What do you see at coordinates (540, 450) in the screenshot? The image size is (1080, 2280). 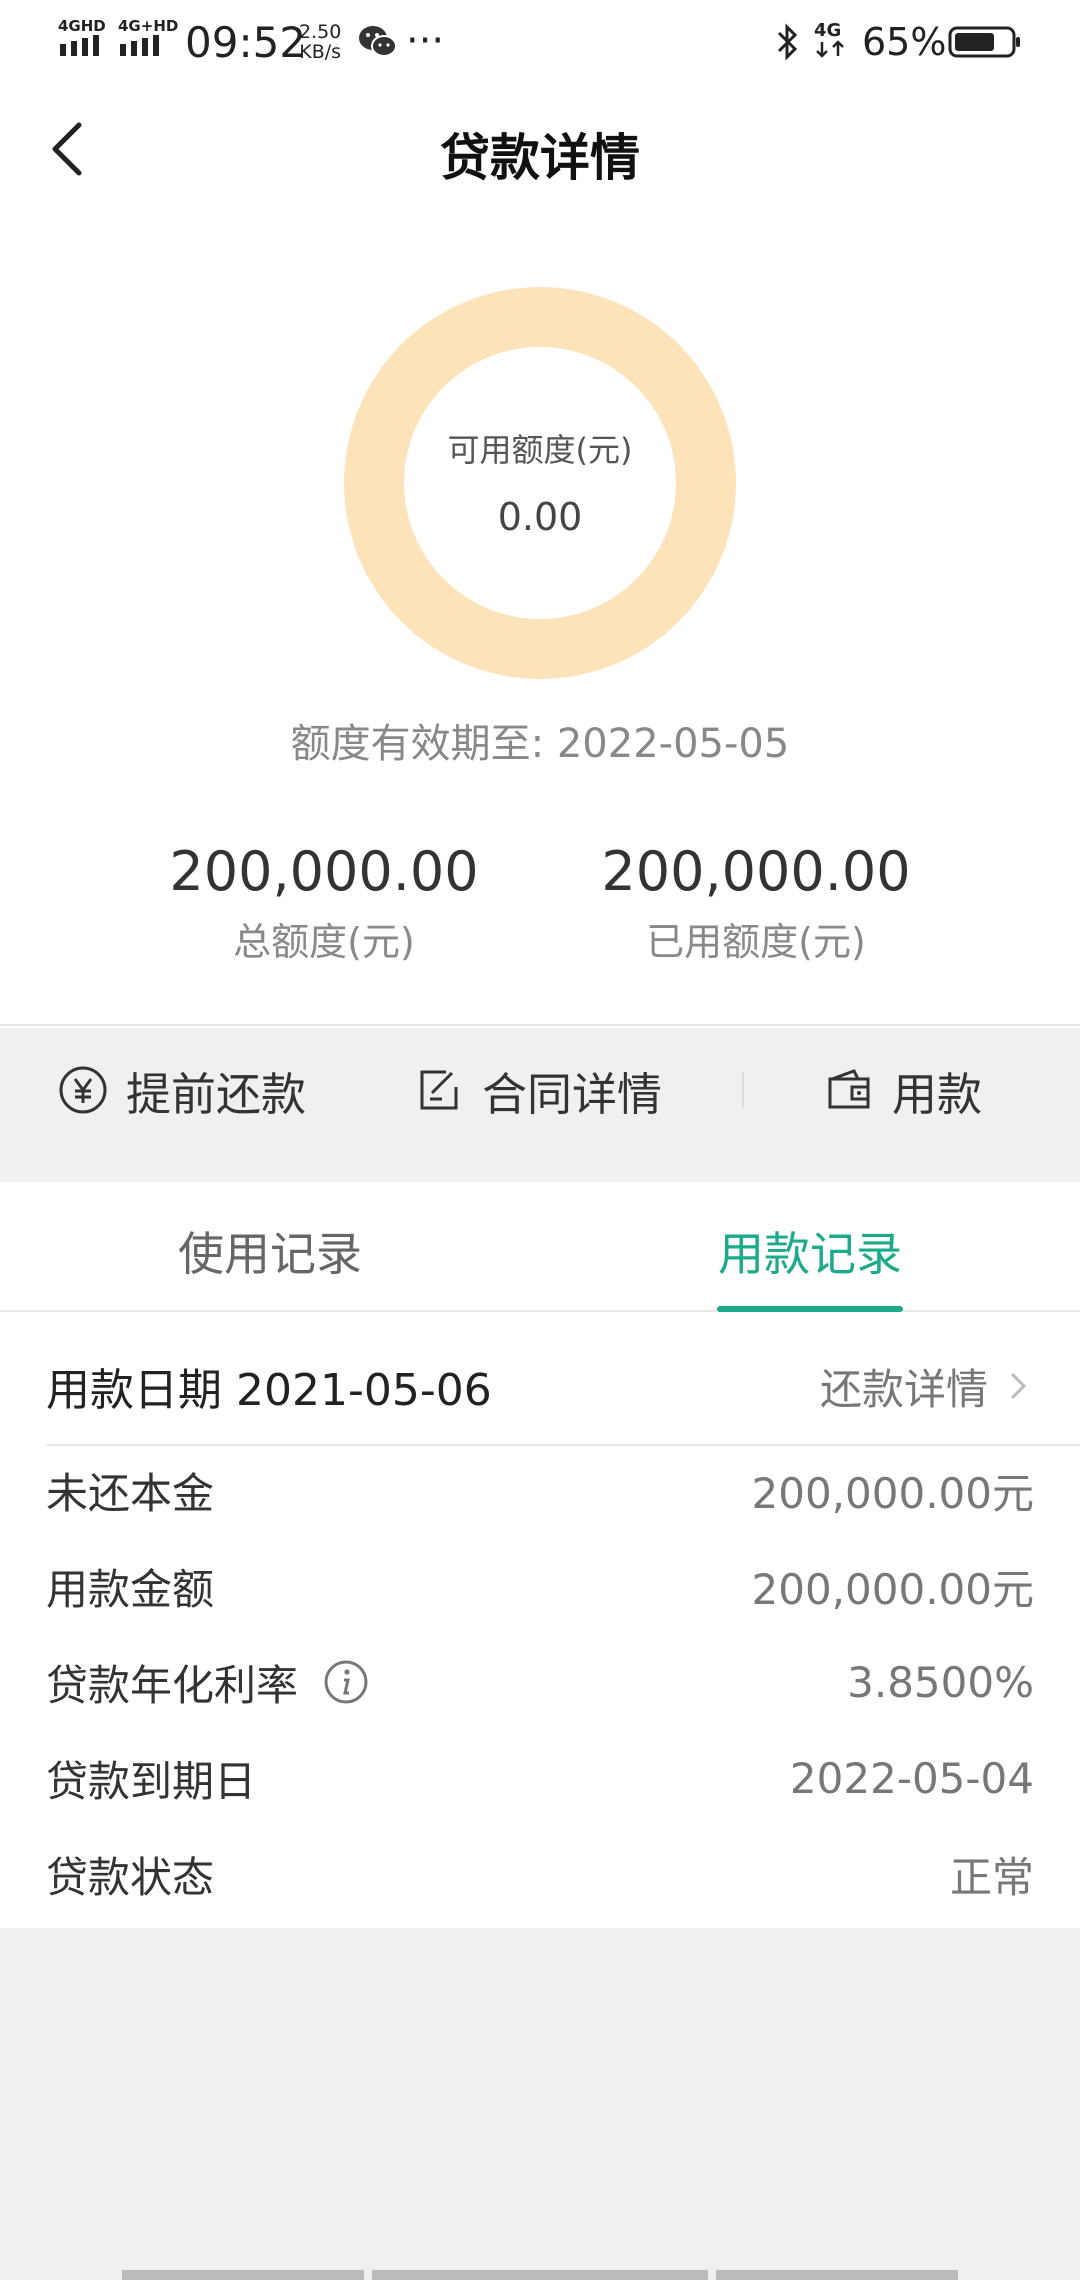 I see `available-credit-label: 可用额度(元)` at bounding box center [540, 450].